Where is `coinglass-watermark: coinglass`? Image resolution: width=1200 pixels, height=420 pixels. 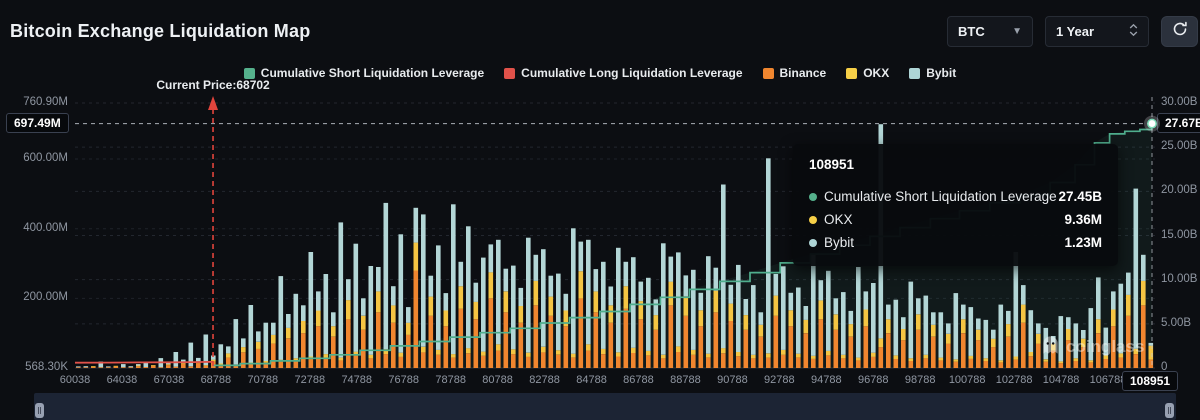
coinglass-watermark: coinglass is located at coordinates (1092, 347).